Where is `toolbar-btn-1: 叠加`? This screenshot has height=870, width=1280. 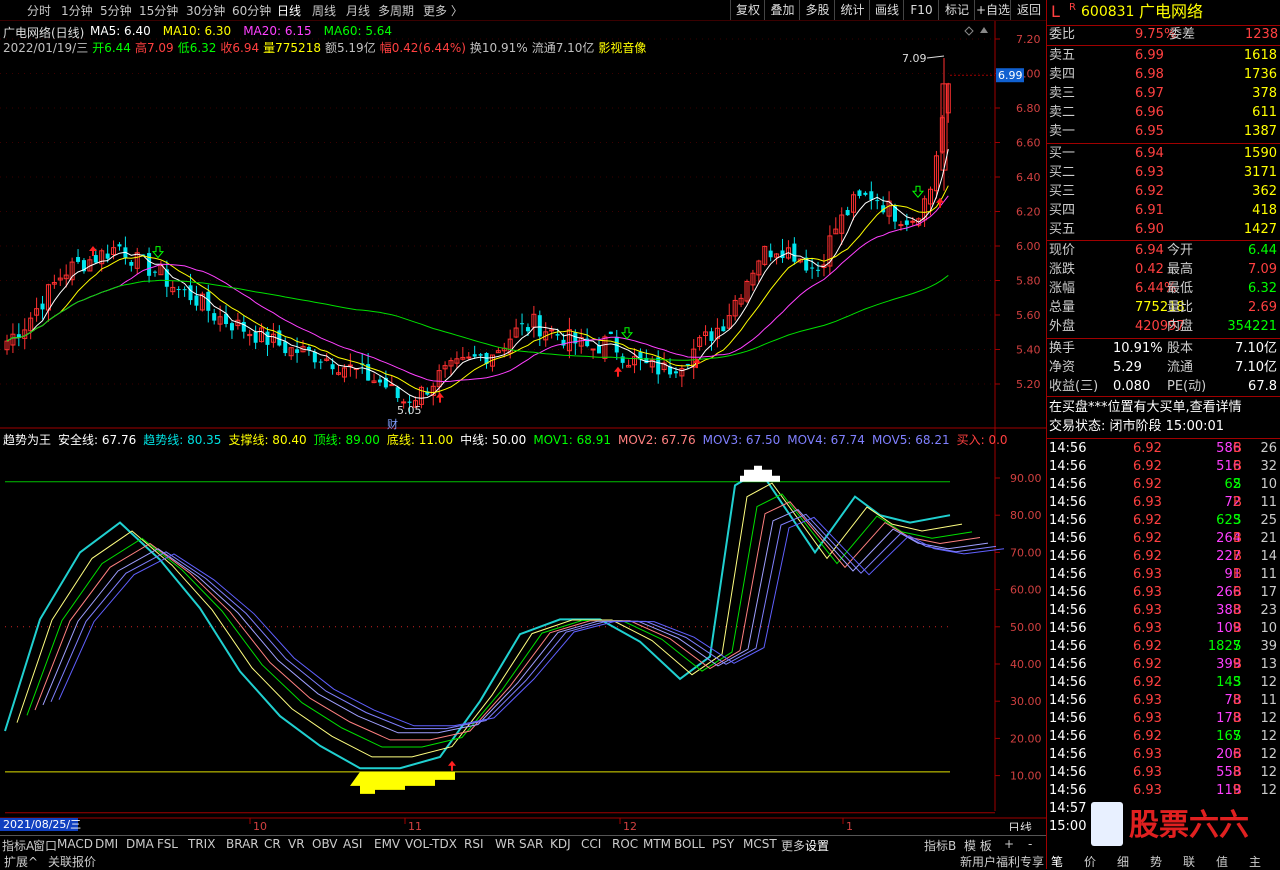
toolbar-btn-1: 叠加 is located at coordinates (782, 10).